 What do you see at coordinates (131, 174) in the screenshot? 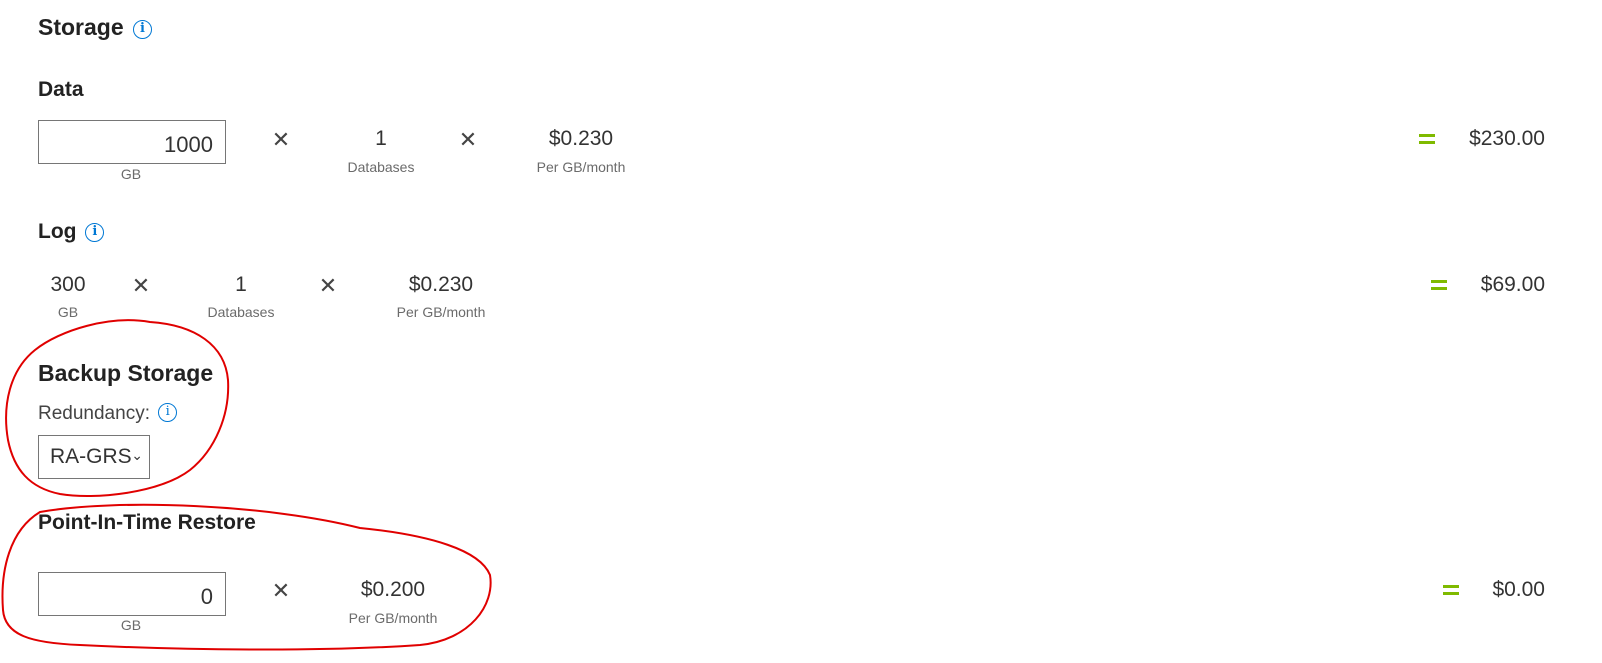
I see `data-size-unit: GB` at bounding box center [131, 174].